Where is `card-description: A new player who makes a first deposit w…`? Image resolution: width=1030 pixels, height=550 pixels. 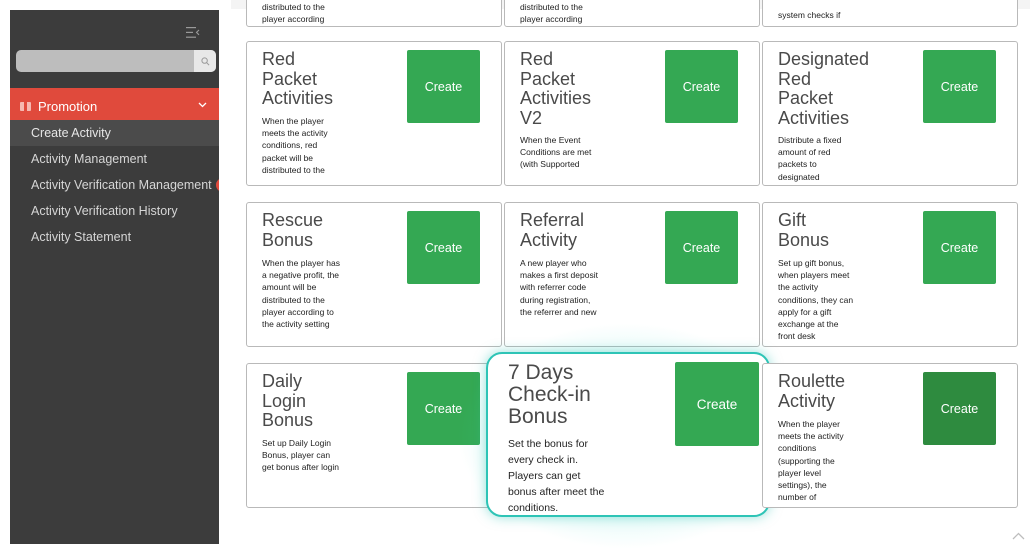 card-description: A new player who makes a first deposit w… is located at coordinates (559, 287).